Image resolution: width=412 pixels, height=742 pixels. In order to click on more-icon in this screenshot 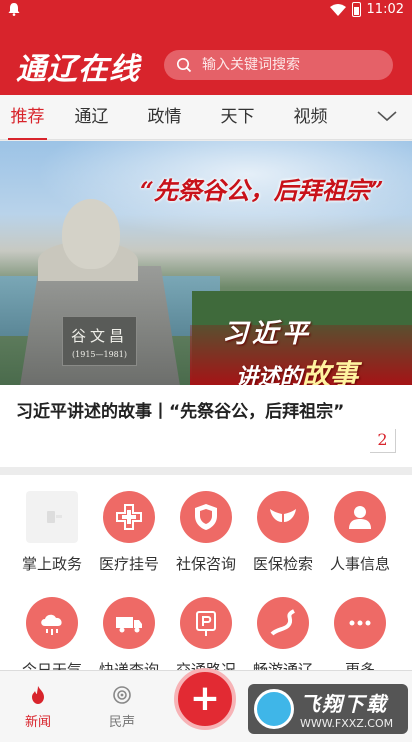, I will do `click(360, 623)`.